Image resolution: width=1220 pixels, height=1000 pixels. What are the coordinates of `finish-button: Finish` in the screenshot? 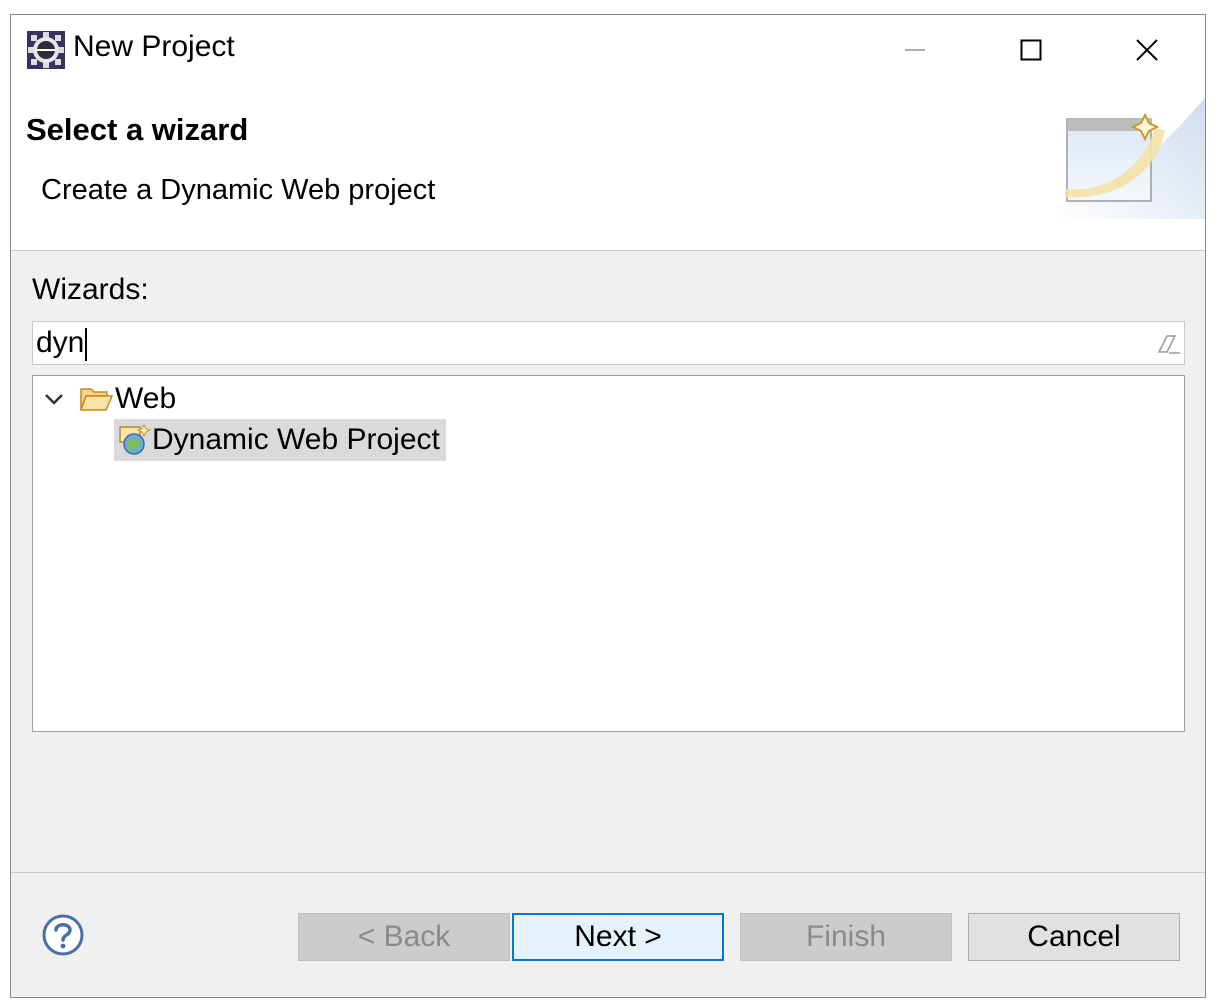 It's located at (846, 937).